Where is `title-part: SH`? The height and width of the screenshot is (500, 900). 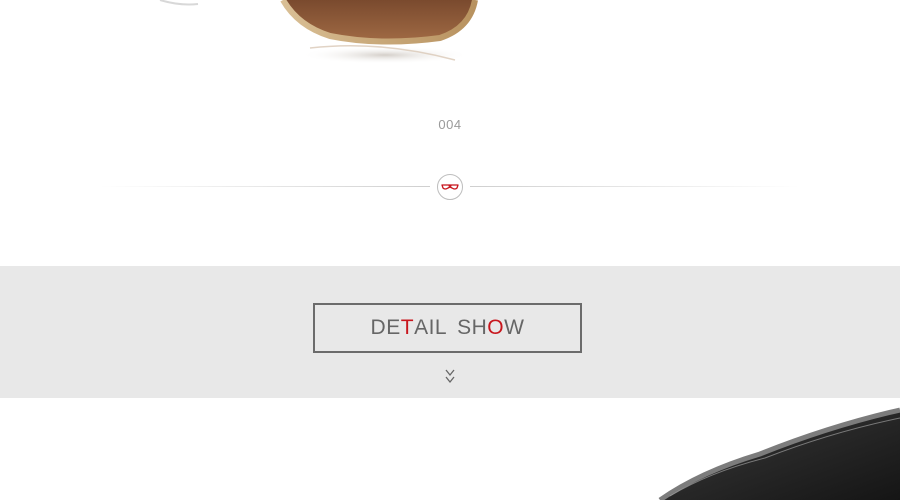 title-part: SH is located at coordinates (472, 327).